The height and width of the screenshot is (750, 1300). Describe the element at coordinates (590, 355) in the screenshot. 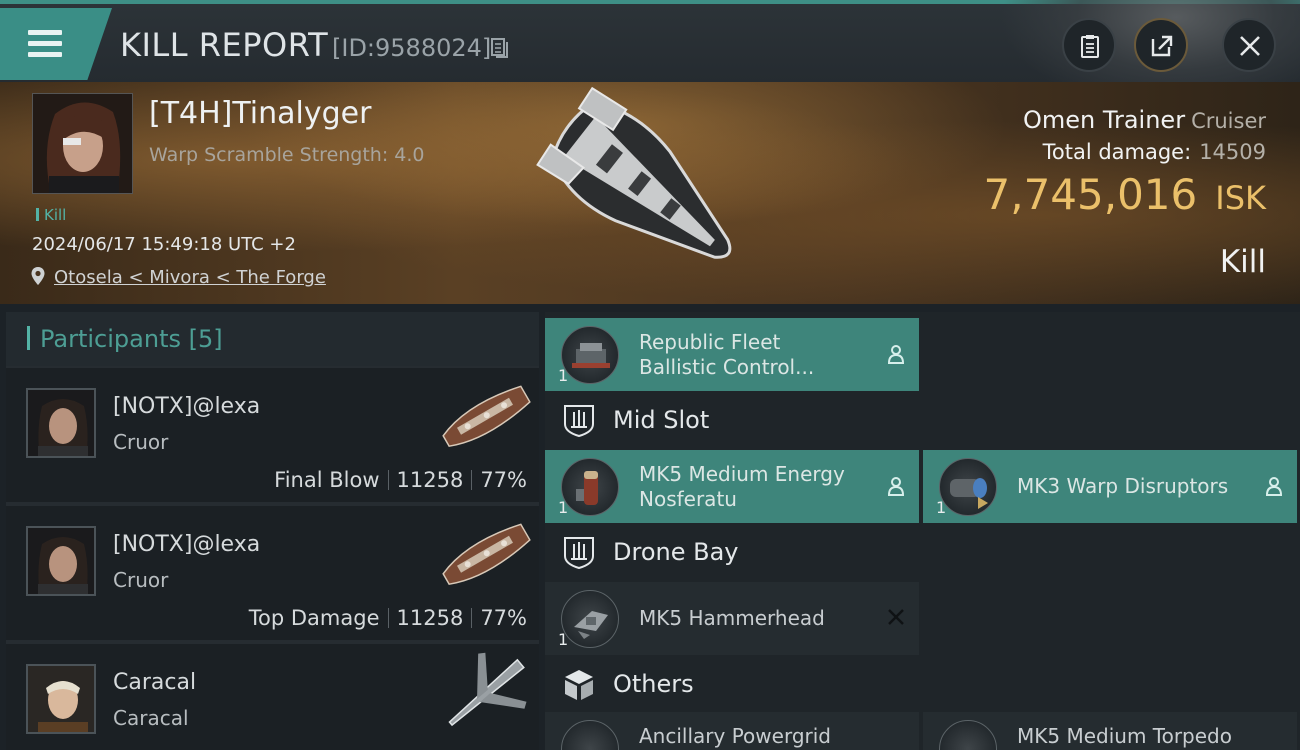

I see `ballistic-control-icon` at that location.